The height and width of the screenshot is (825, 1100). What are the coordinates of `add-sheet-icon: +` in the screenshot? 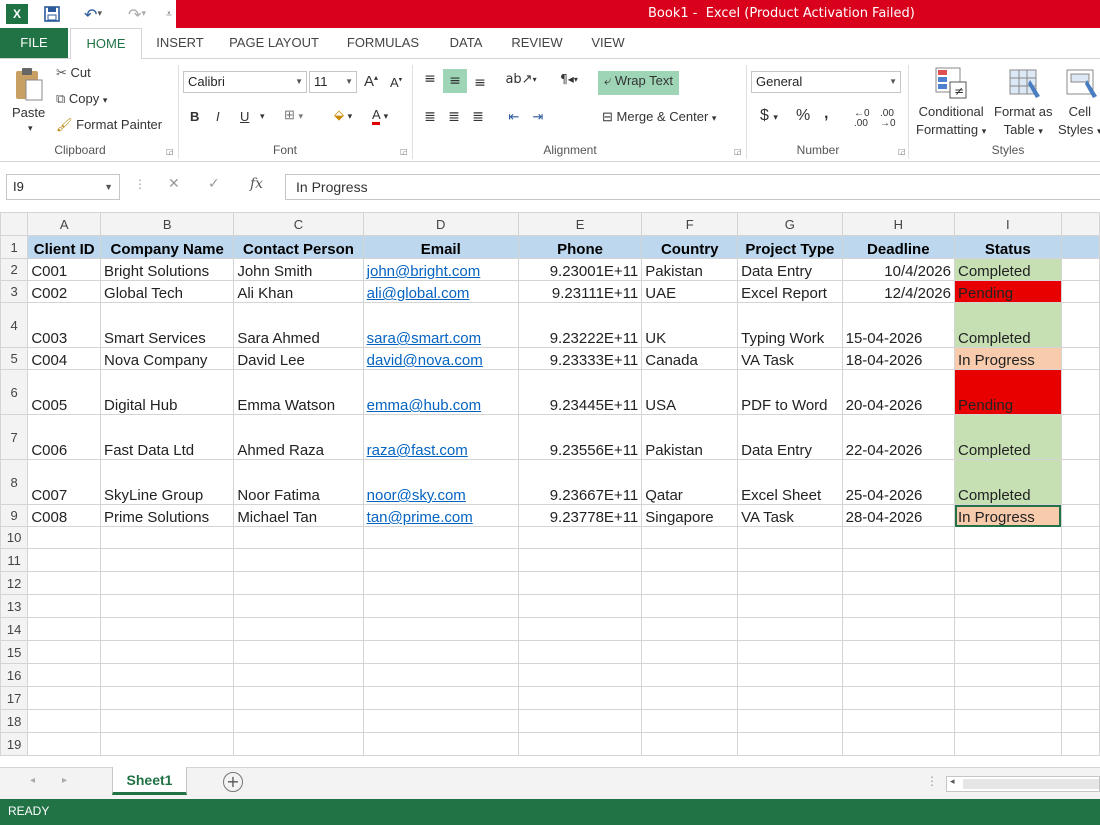 It's located at (233, 782).